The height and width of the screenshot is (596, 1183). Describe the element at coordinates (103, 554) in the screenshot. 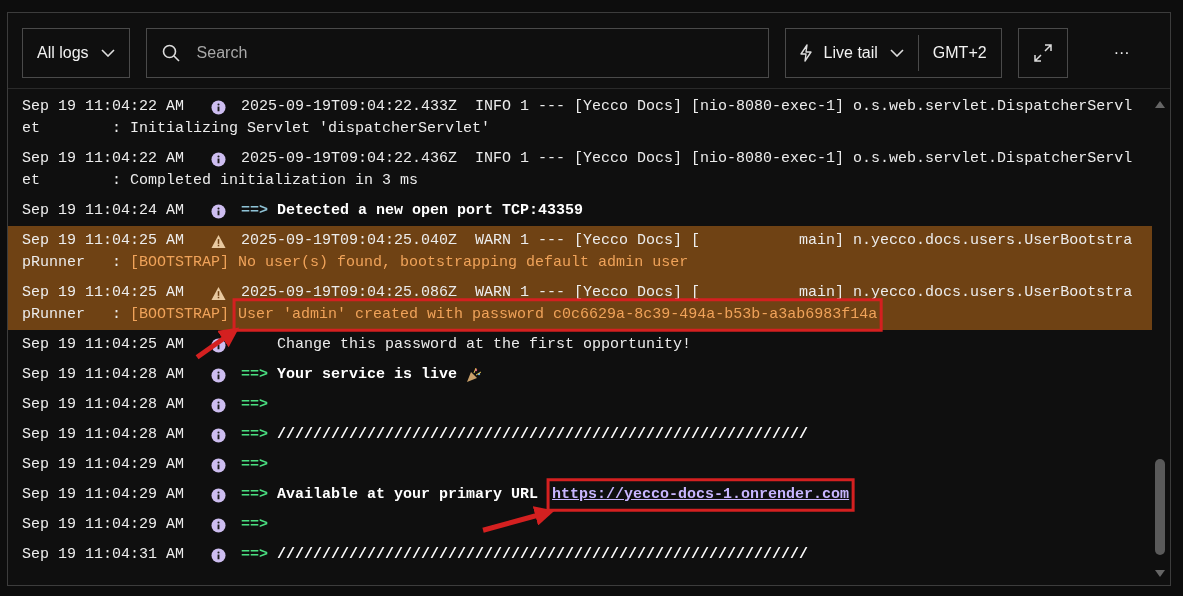

I see `timestamp: Sep 19 11:04:31 AM` at that location.